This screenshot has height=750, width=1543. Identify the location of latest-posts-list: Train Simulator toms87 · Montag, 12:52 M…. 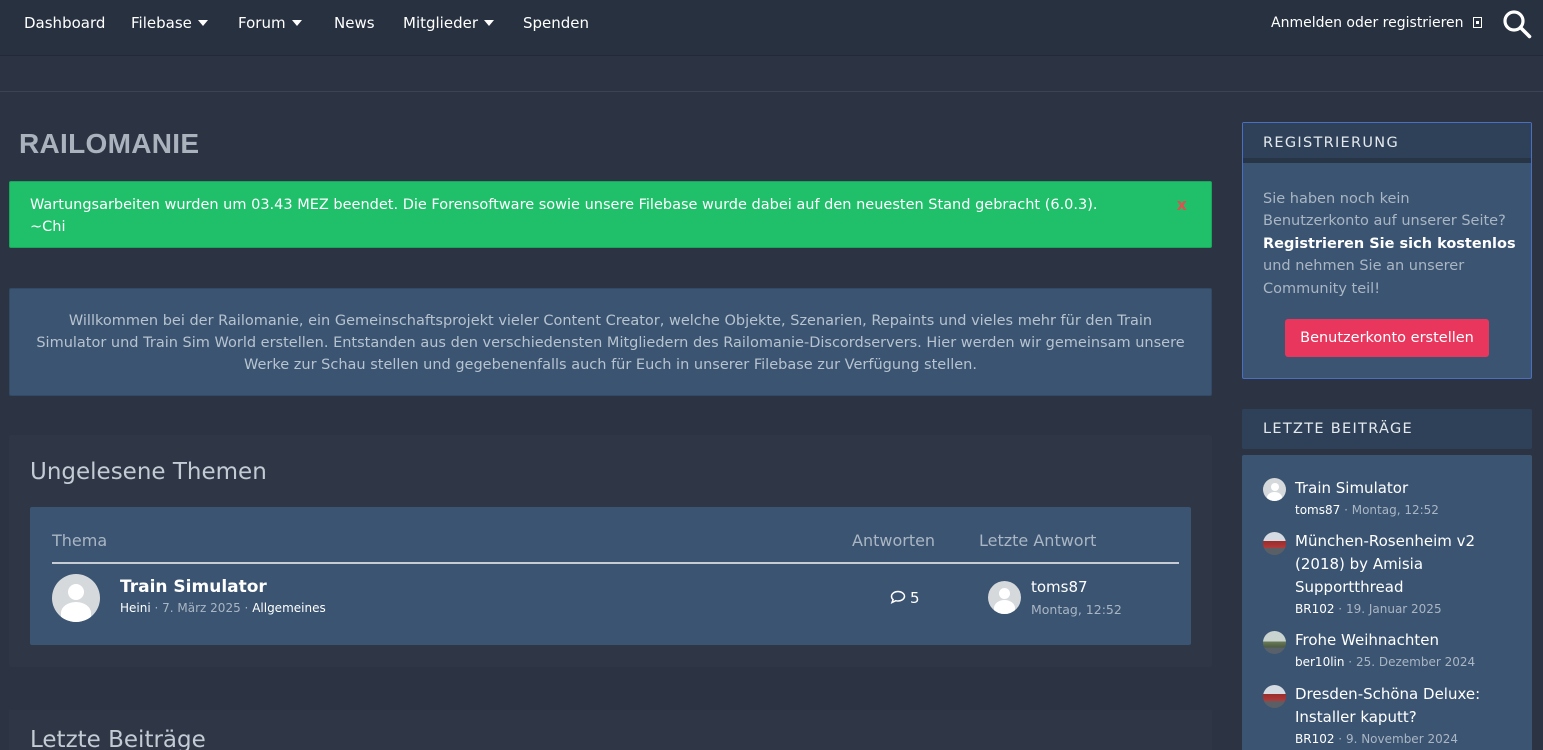
(1387, 602).